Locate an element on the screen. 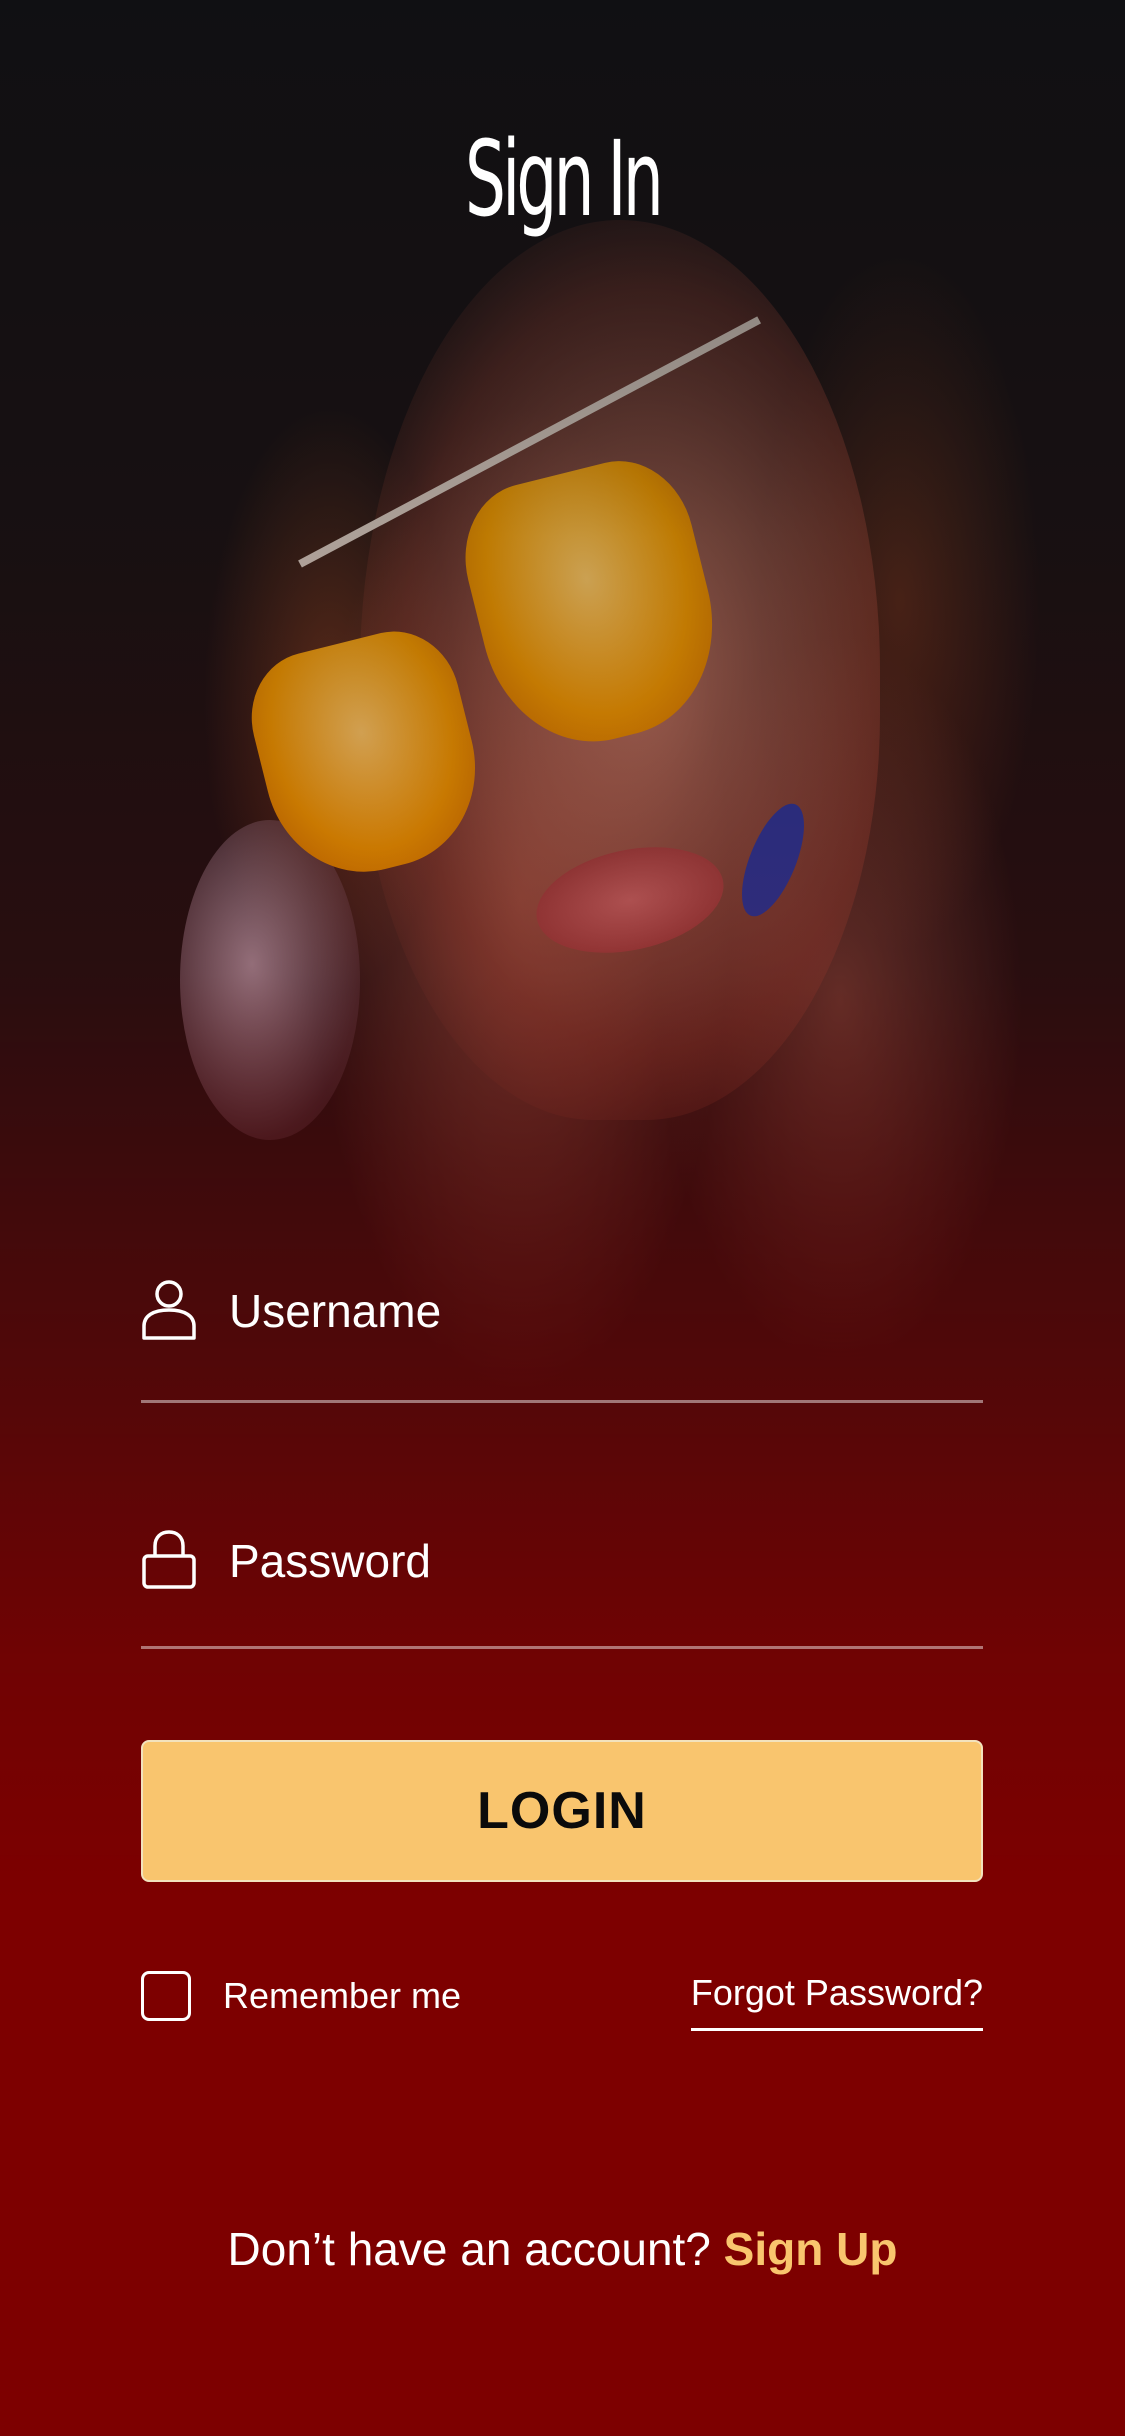 This screenshot has width=1125, height=2436. signup-prompt: Don’t have an account? Sign Up is located at coordinates (562, 2249).